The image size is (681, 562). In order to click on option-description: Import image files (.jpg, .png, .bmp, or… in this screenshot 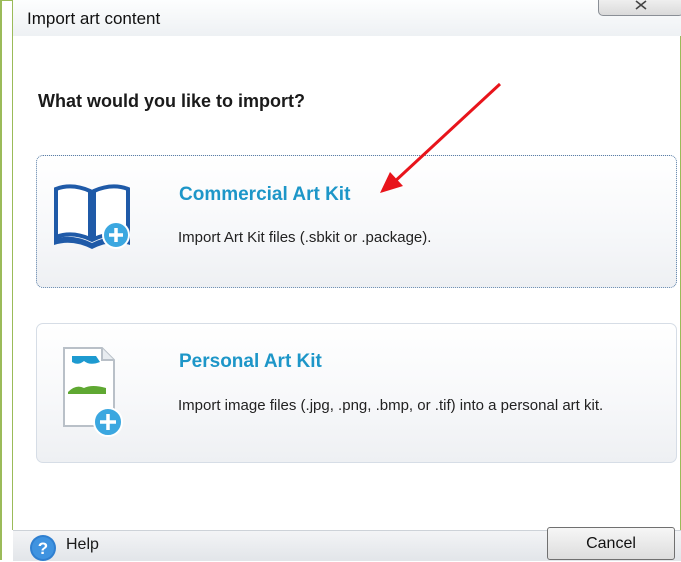, I will do `click(391, 405)`.